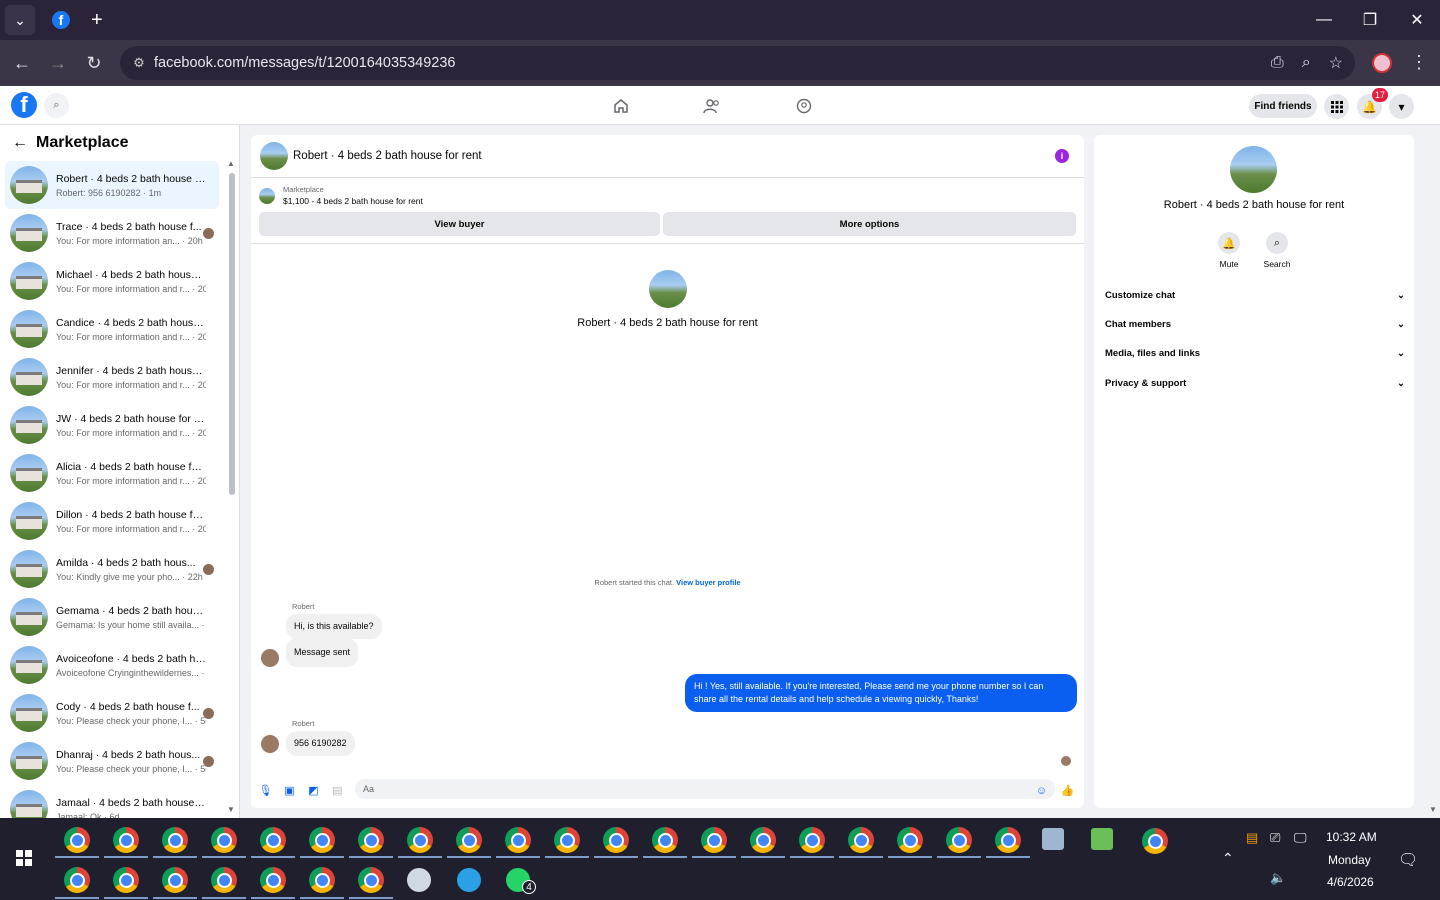 The height and width of the screenshot is (900, 1440). Describe the element at coordinates (1041, 790) in the screenshot. I see `emoji-icon: ☺` at that location.